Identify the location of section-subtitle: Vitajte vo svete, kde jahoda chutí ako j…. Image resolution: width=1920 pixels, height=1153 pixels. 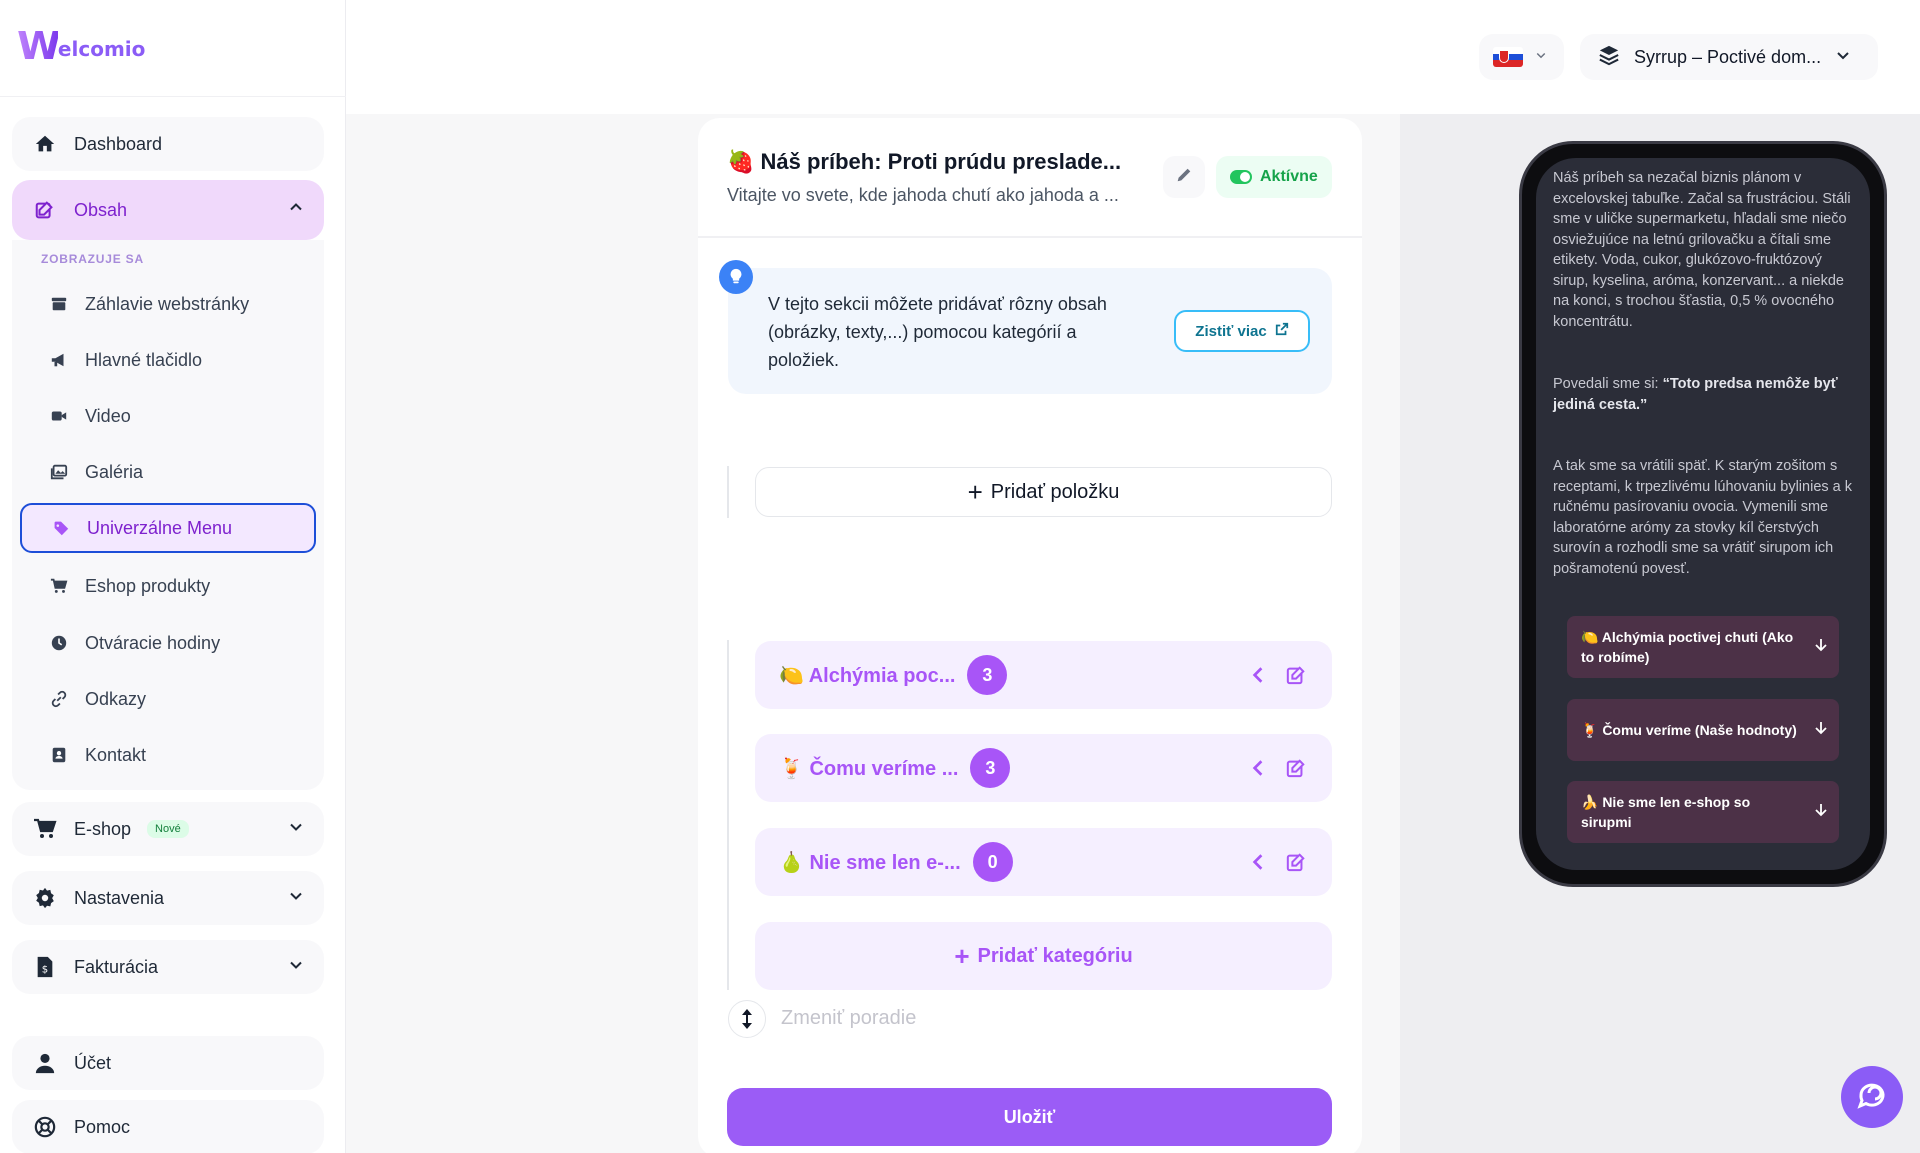
(923, 195).